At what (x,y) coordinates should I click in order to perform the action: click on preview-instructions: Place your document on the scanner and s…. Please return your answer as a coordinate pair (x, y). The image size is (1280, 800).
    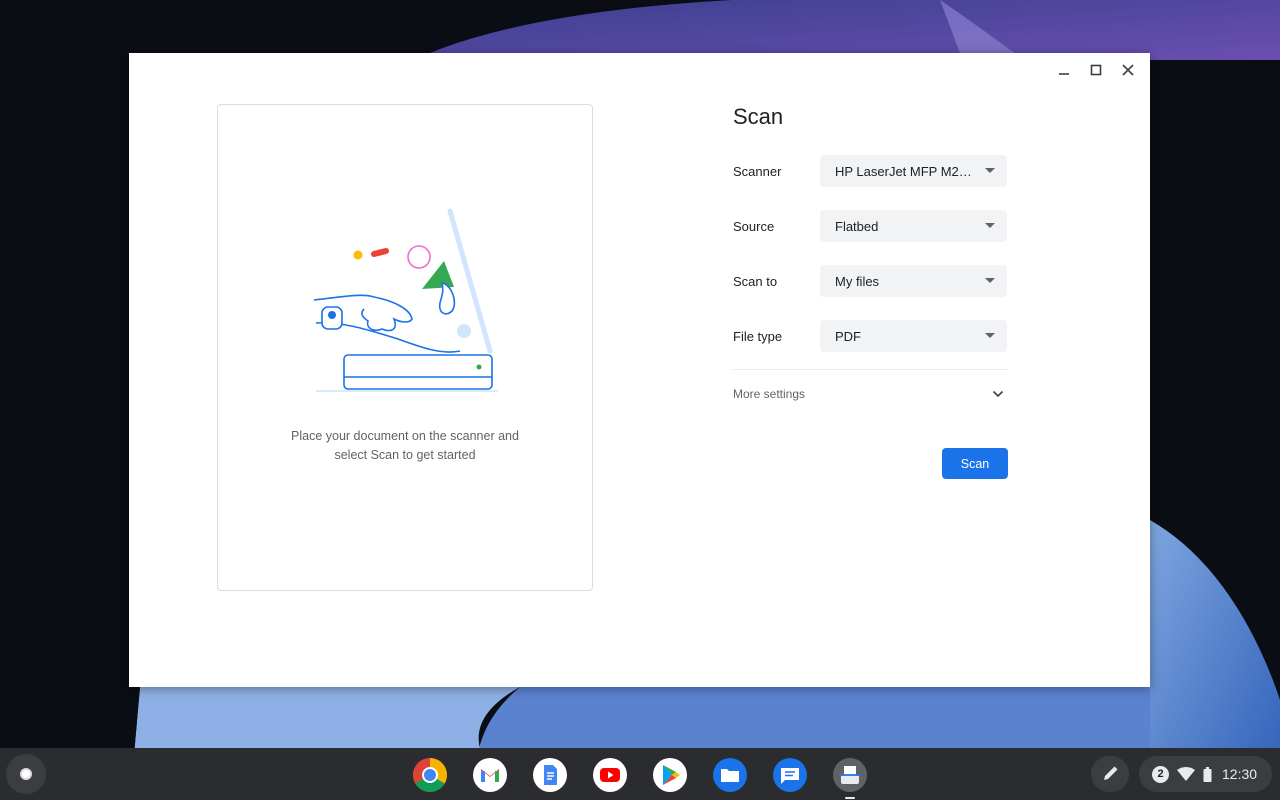
    Looking at the image, I should click on (405, 446).